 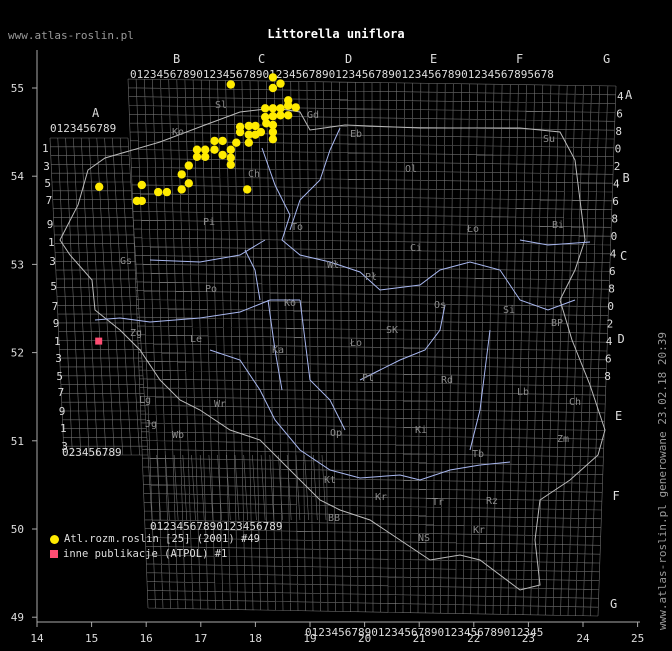 I want to click on grid-col-letter: F, so click(x=519, y=59).